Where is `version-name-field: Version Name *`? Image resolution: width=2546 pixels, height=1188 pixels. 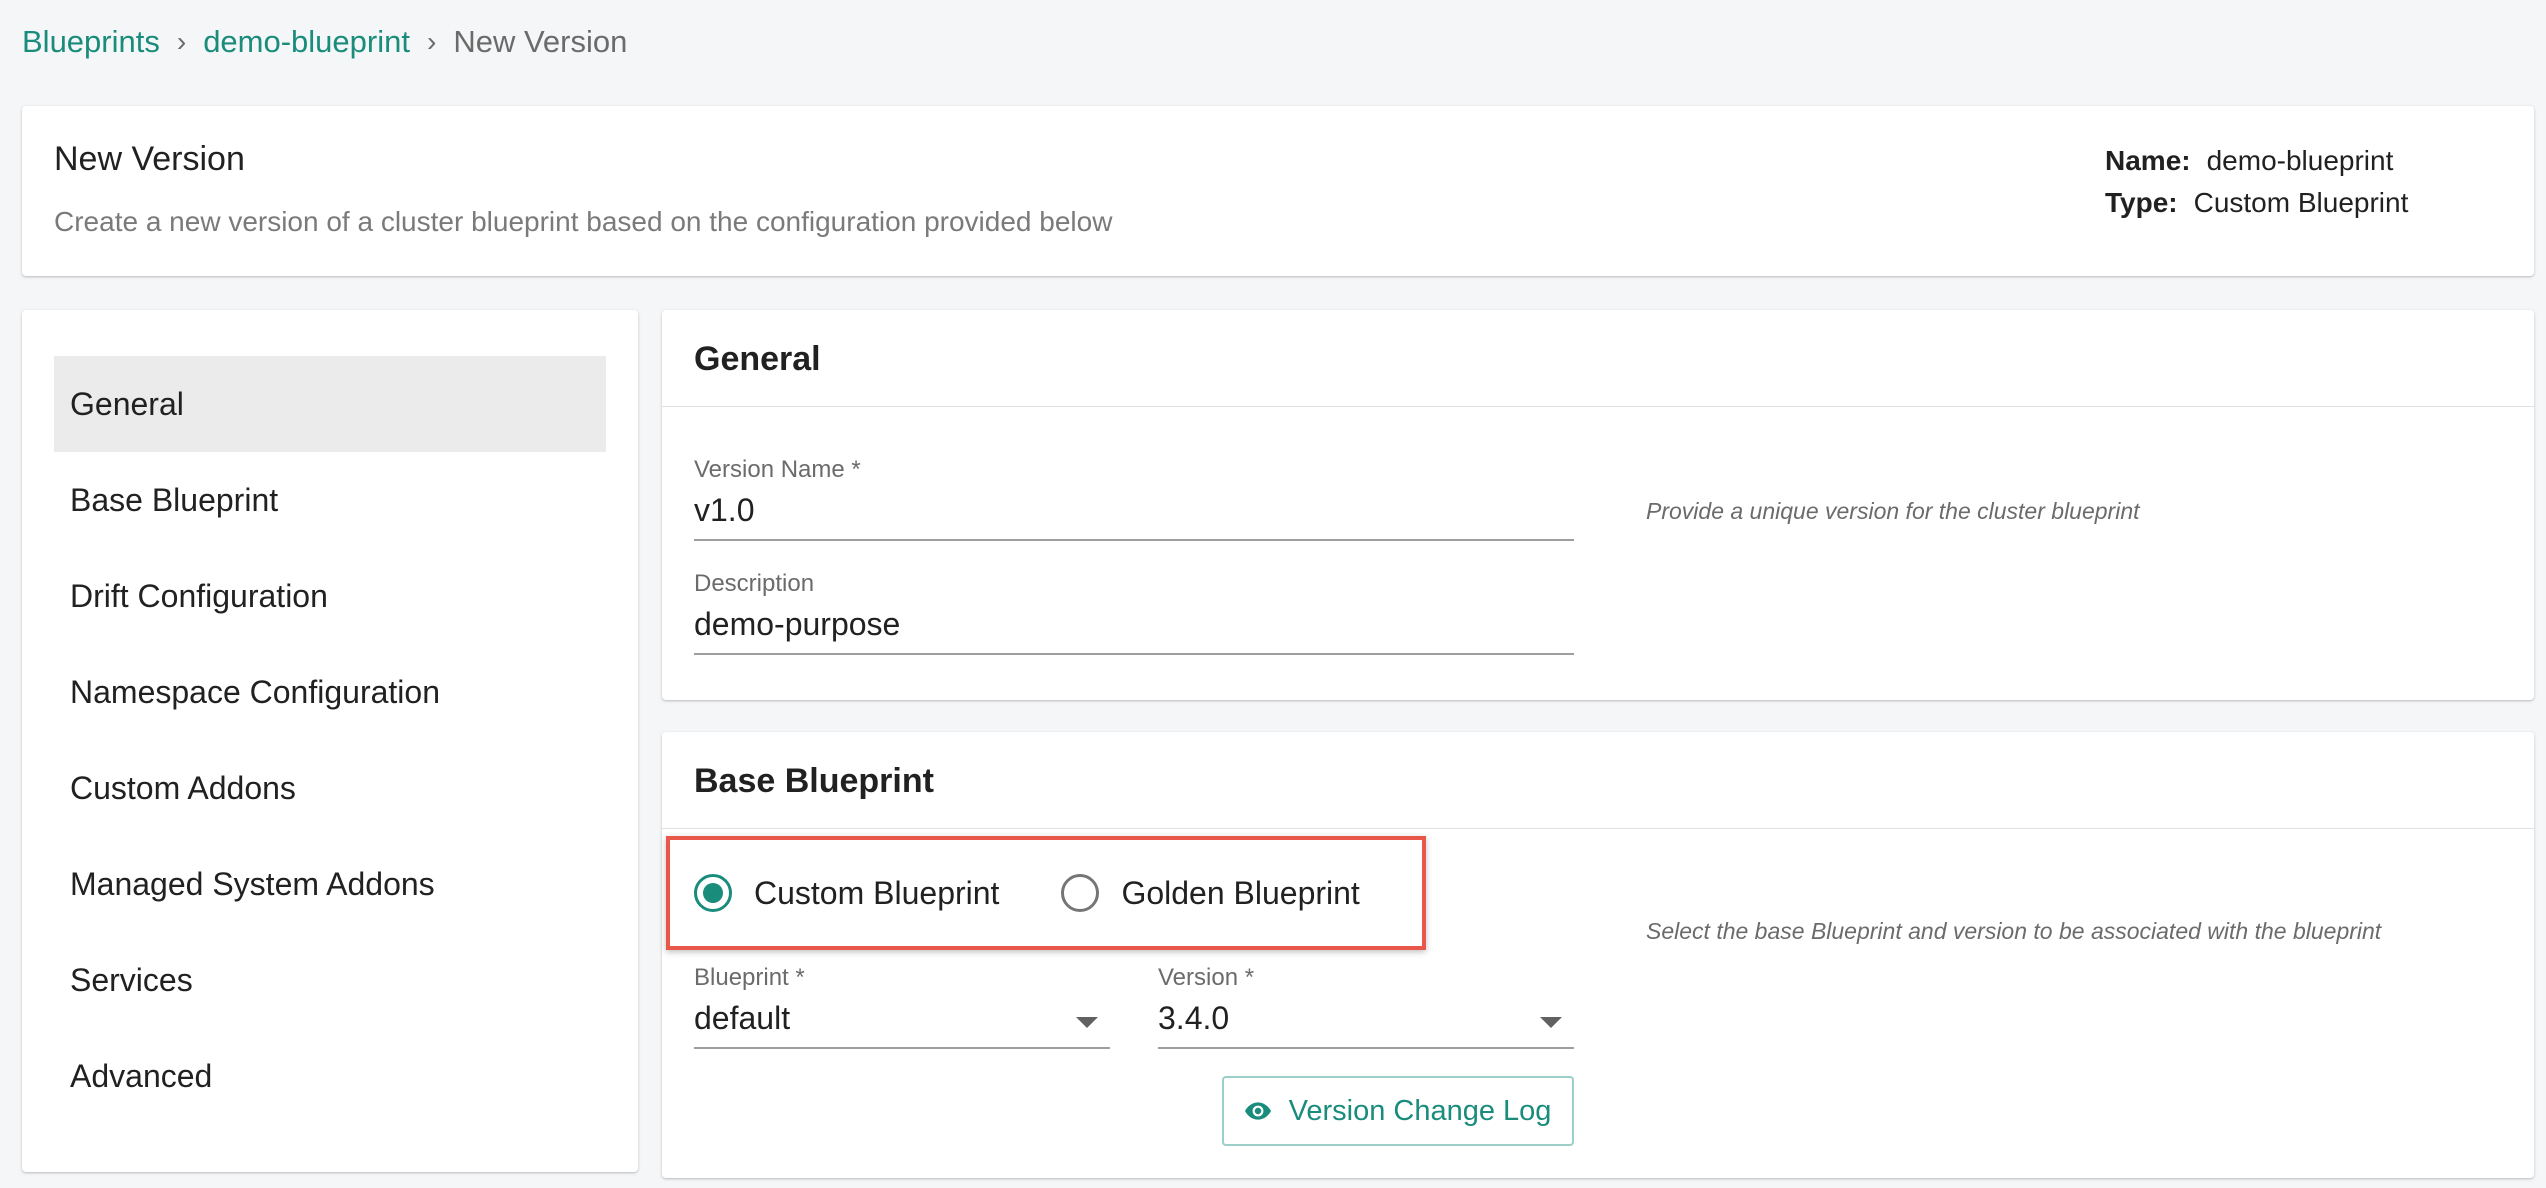 version-name-field: Version Name * is located at coordinates (1134, 498).